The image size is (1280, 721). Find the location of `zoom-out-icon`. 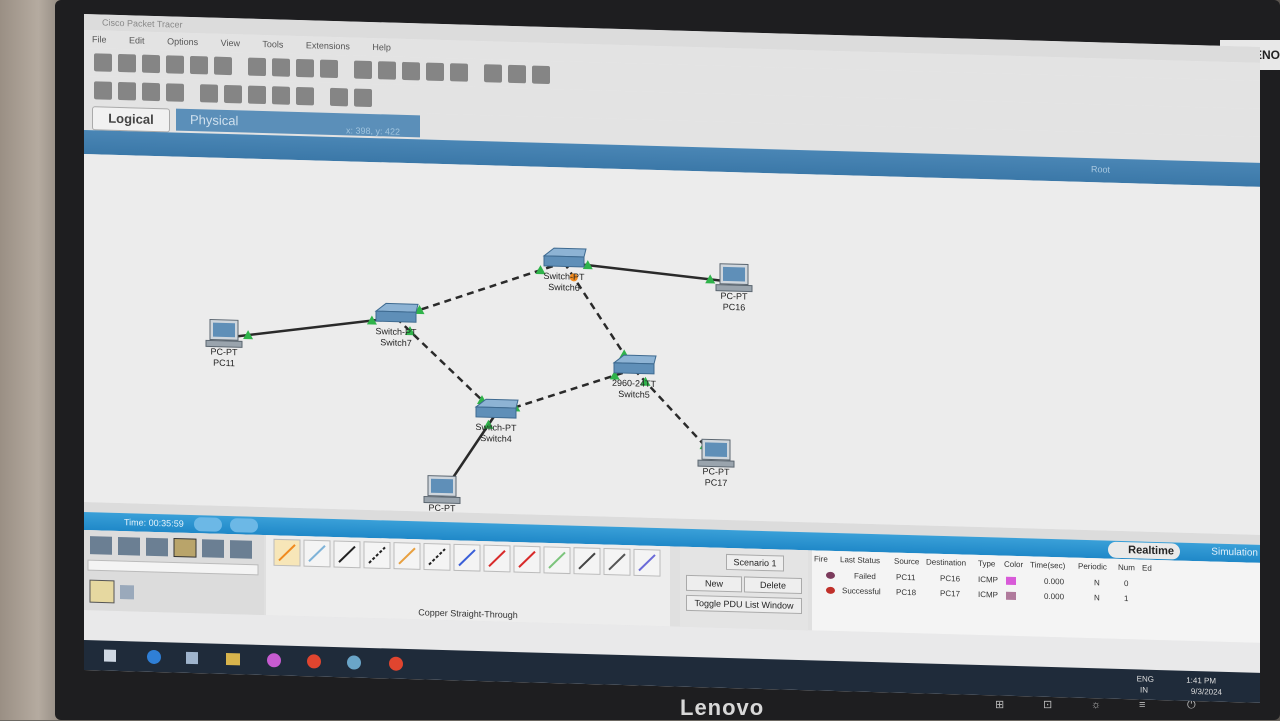

zoom-out-icon is located at coordinates (411, 71).